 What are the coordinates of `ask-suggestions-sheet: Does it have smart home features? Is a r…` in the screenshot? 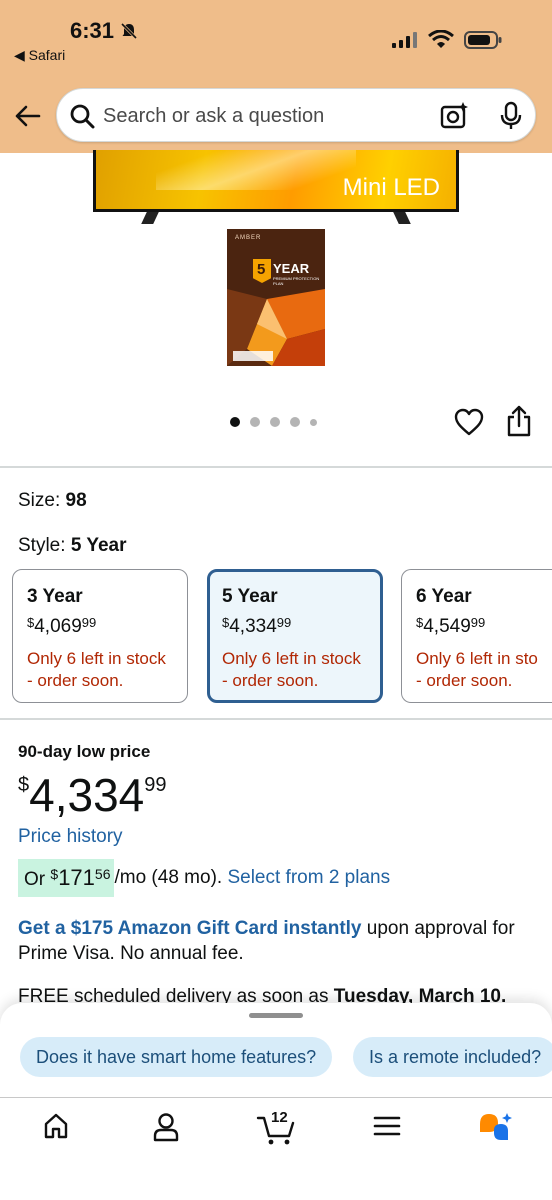 It's located at (276, 1053).